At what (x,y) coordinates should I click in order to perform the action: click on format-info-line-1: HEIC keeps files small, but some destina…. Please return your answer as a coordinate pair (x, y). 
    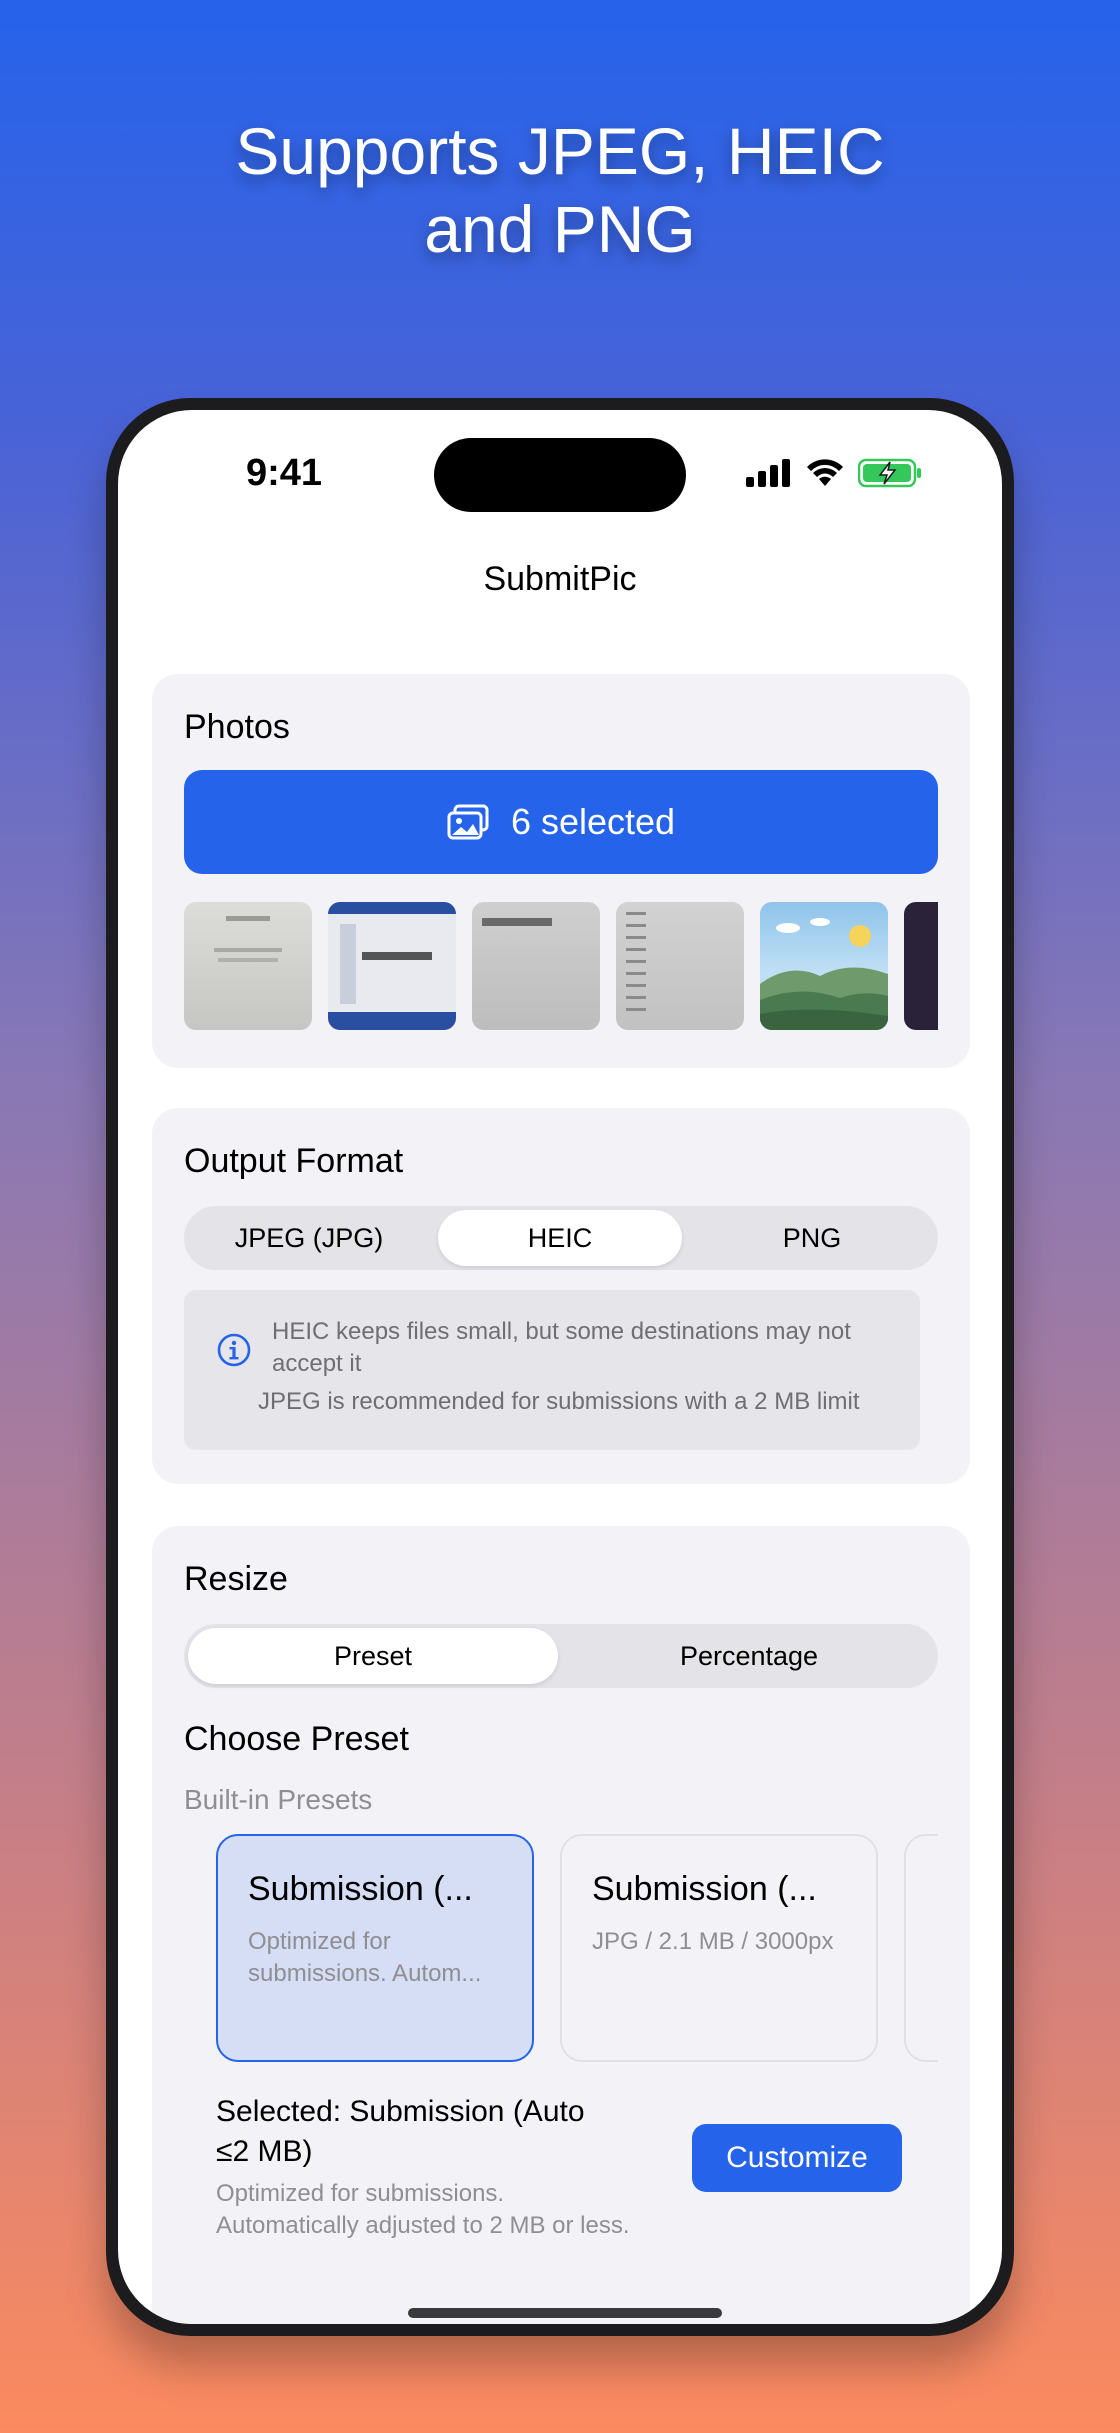
    Looking at the image, I should click on (561, 1331).